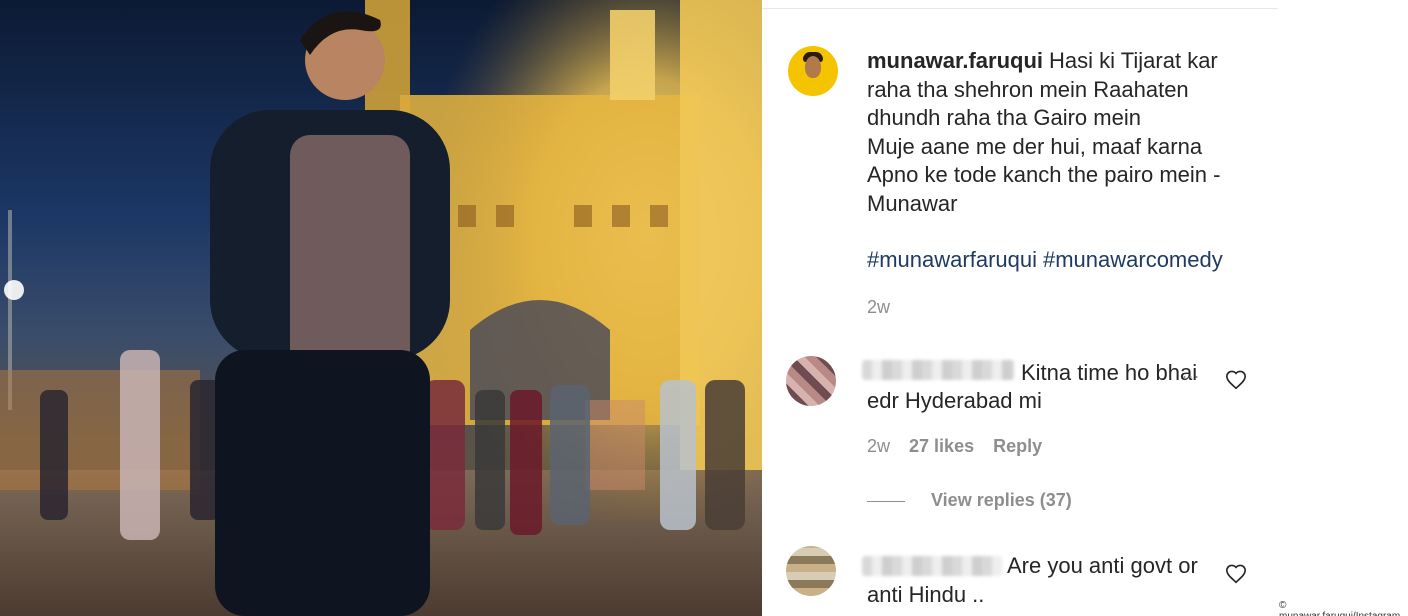  What do you see at coordinates (952, 259) in the screenshot?
I see `hashtag-link: #munawarfaruqui` at bounding box center [952, 259].